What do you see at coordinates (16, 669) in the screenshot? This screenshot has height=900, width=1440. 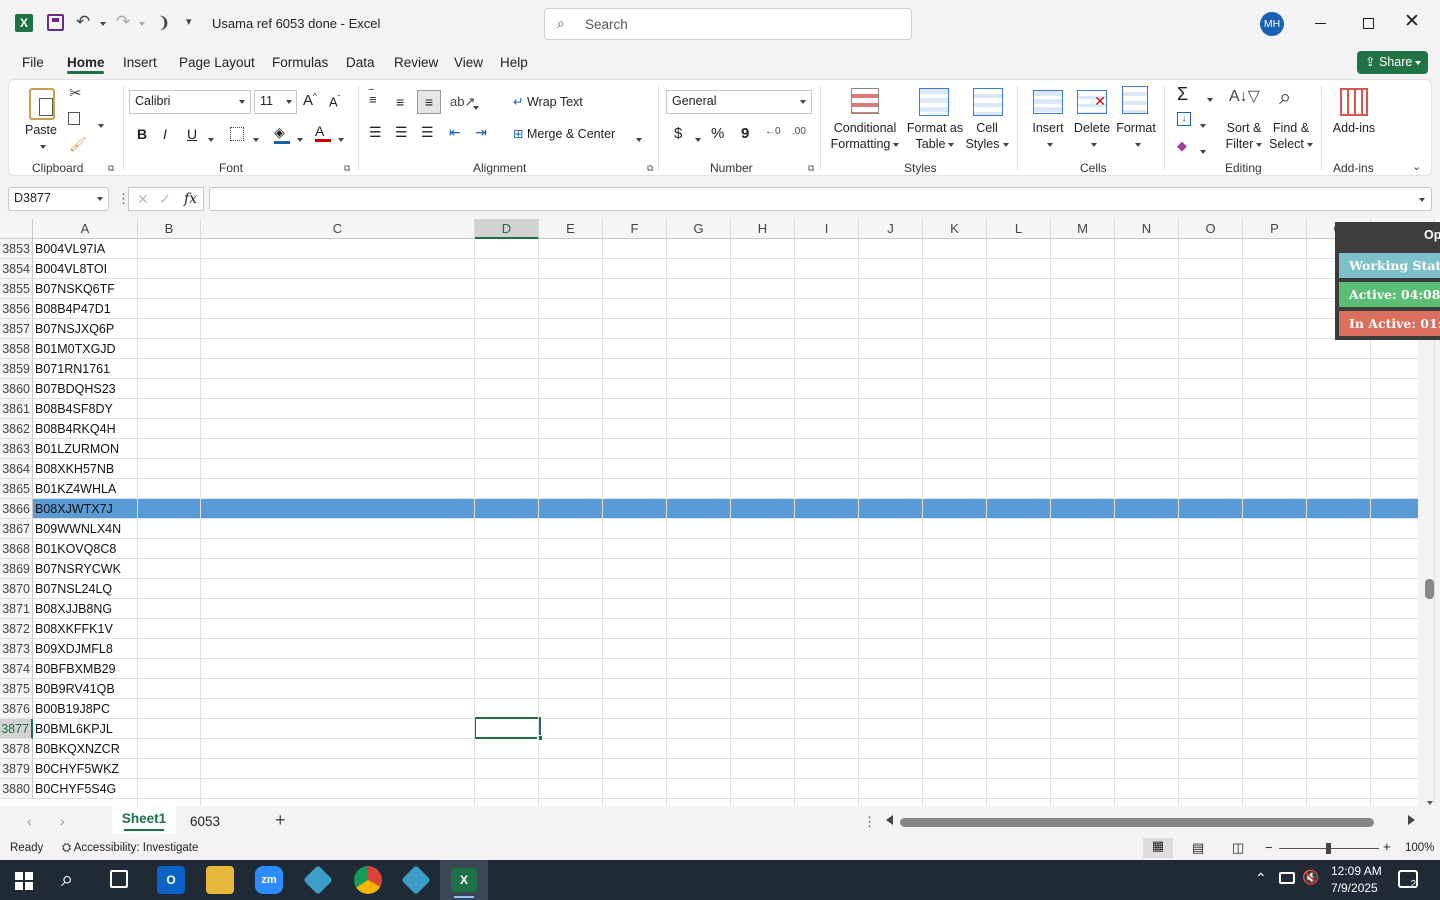 I see `row-header: 3874` at bounding box center [16, 669].